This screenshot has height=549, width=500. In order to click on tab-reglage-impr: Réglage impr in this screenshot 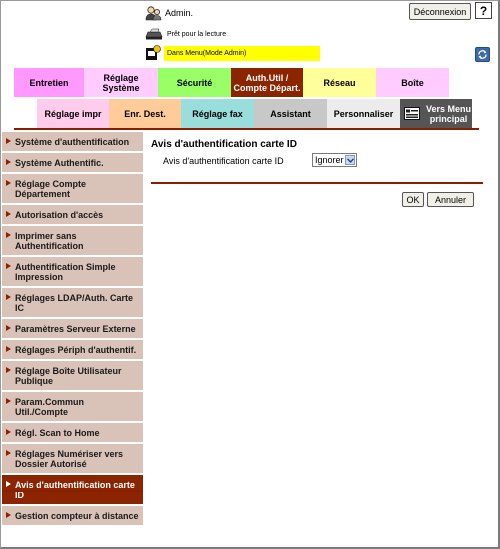, I will do `click(73, 113)`.